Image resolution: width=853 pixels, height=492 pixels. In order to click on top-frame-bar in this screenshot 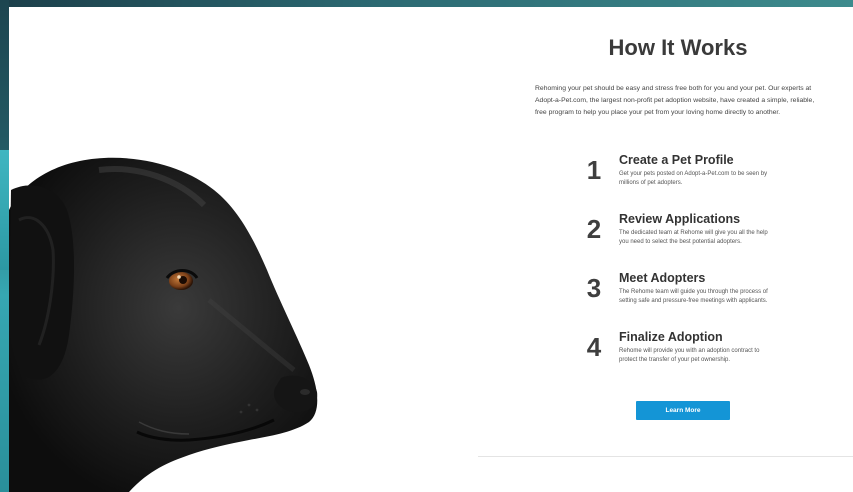, I will do `click(426, 3)`.